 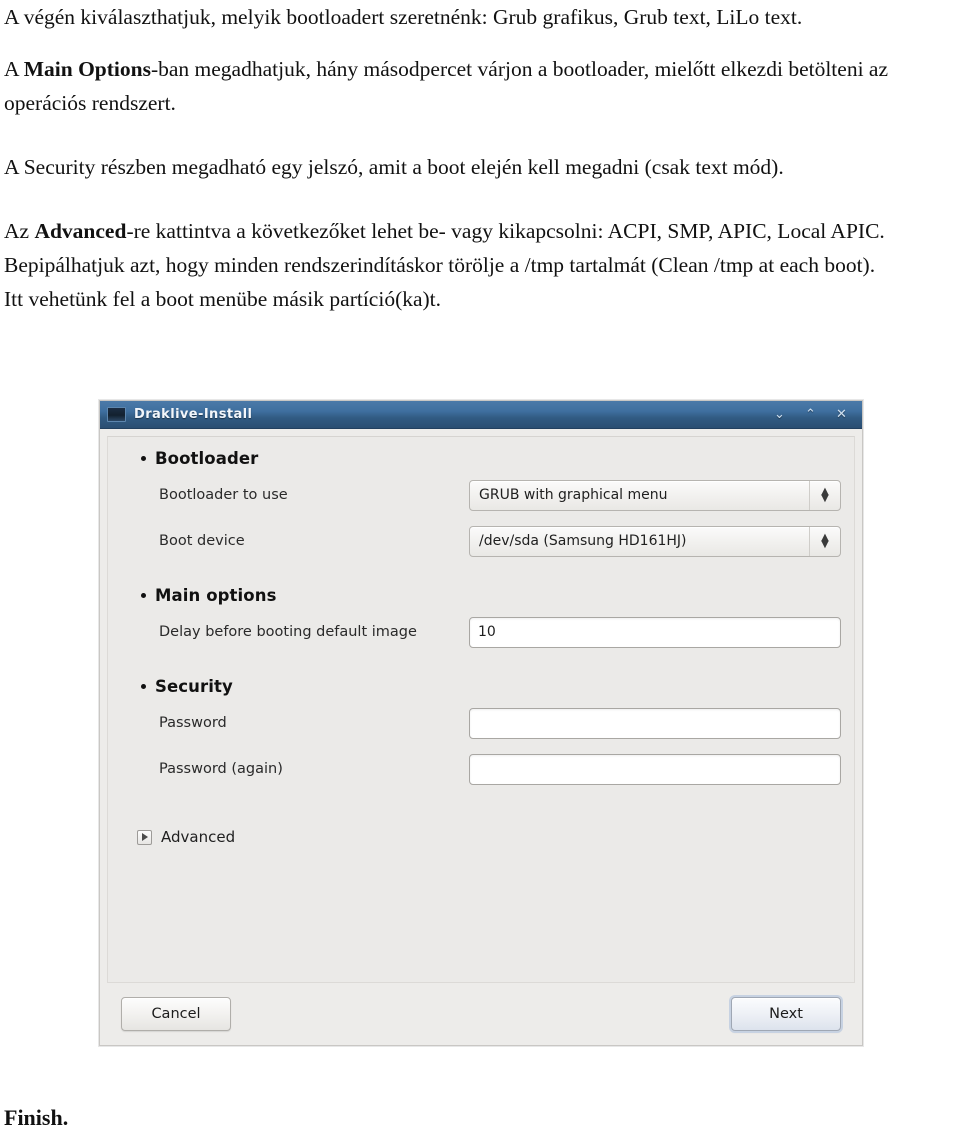 What do you see at coordinates (583, 541) in the screenshot?
I see `boot-device-value: /dev/sda (Samsung HD161HJ)` at bounding box center [583, 541].